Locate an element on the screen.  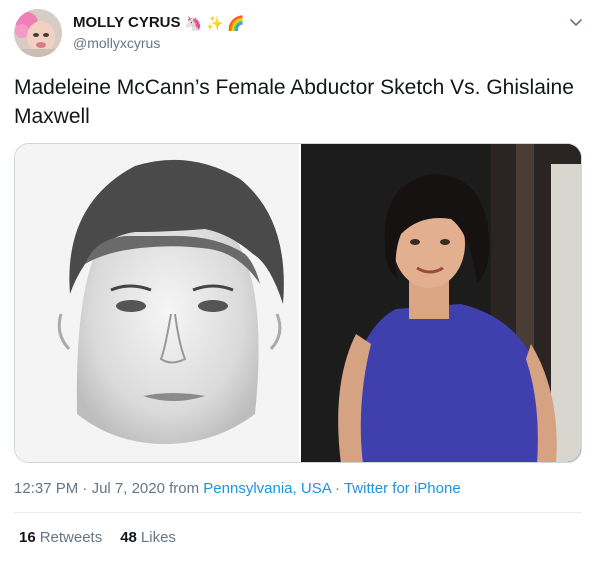
user-names: MOLLY CYRUS 🦄 ✨ 🌈 @mollyxcyrus is located at coordinates (159, 32).